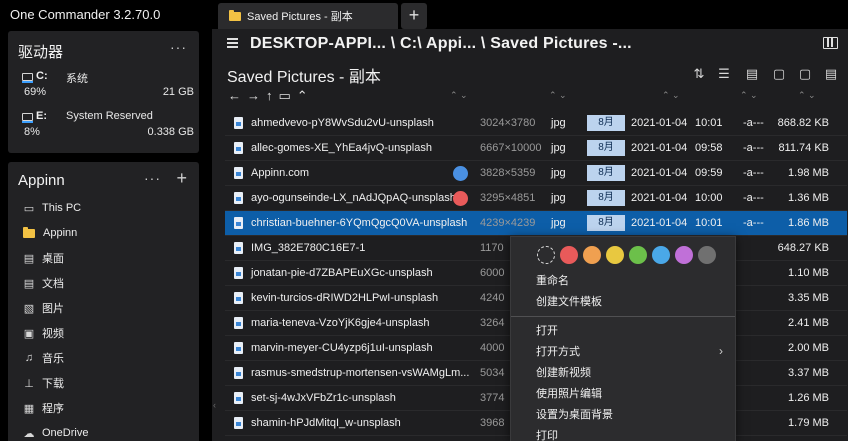  What do you see at coordinates (569, 394) in the screenshot?
I see `context-menu-item: 使用照片编辑` at bounding box center [569, 394].